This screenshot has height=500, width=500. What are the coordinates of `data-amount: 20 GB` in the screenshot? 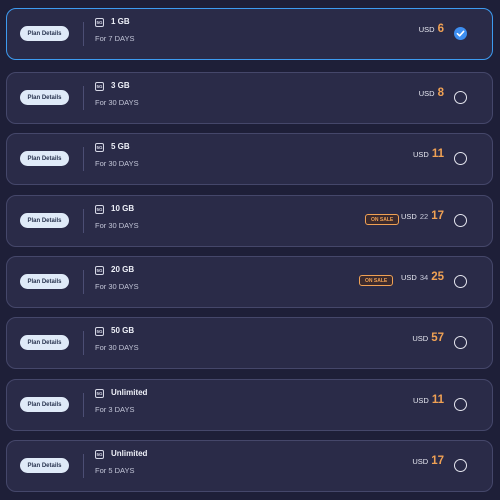 It's located at (123, 269).